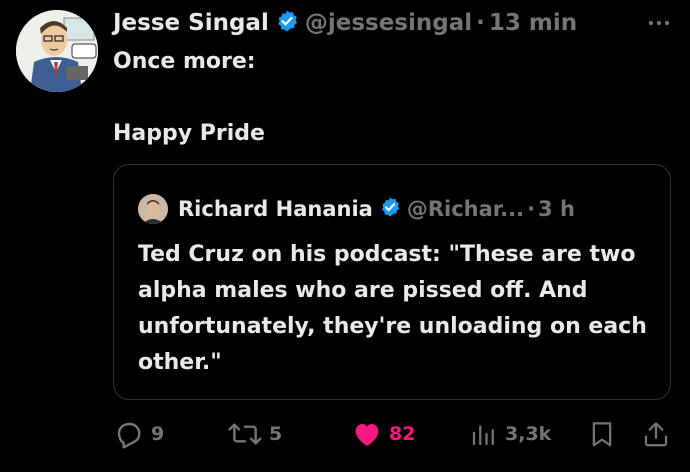 This screenshot has width=690, height=472. I want to click on reply-count: 9, so click(158, 434).